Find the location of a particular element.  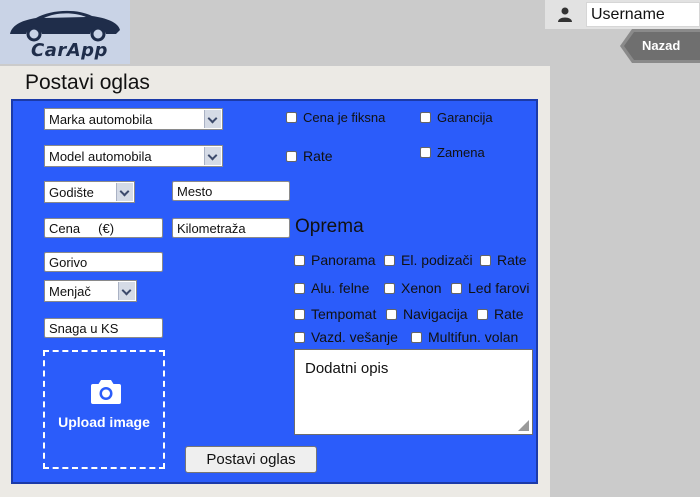

installments-checkbox: Rate is located at coordinates (309, 156).